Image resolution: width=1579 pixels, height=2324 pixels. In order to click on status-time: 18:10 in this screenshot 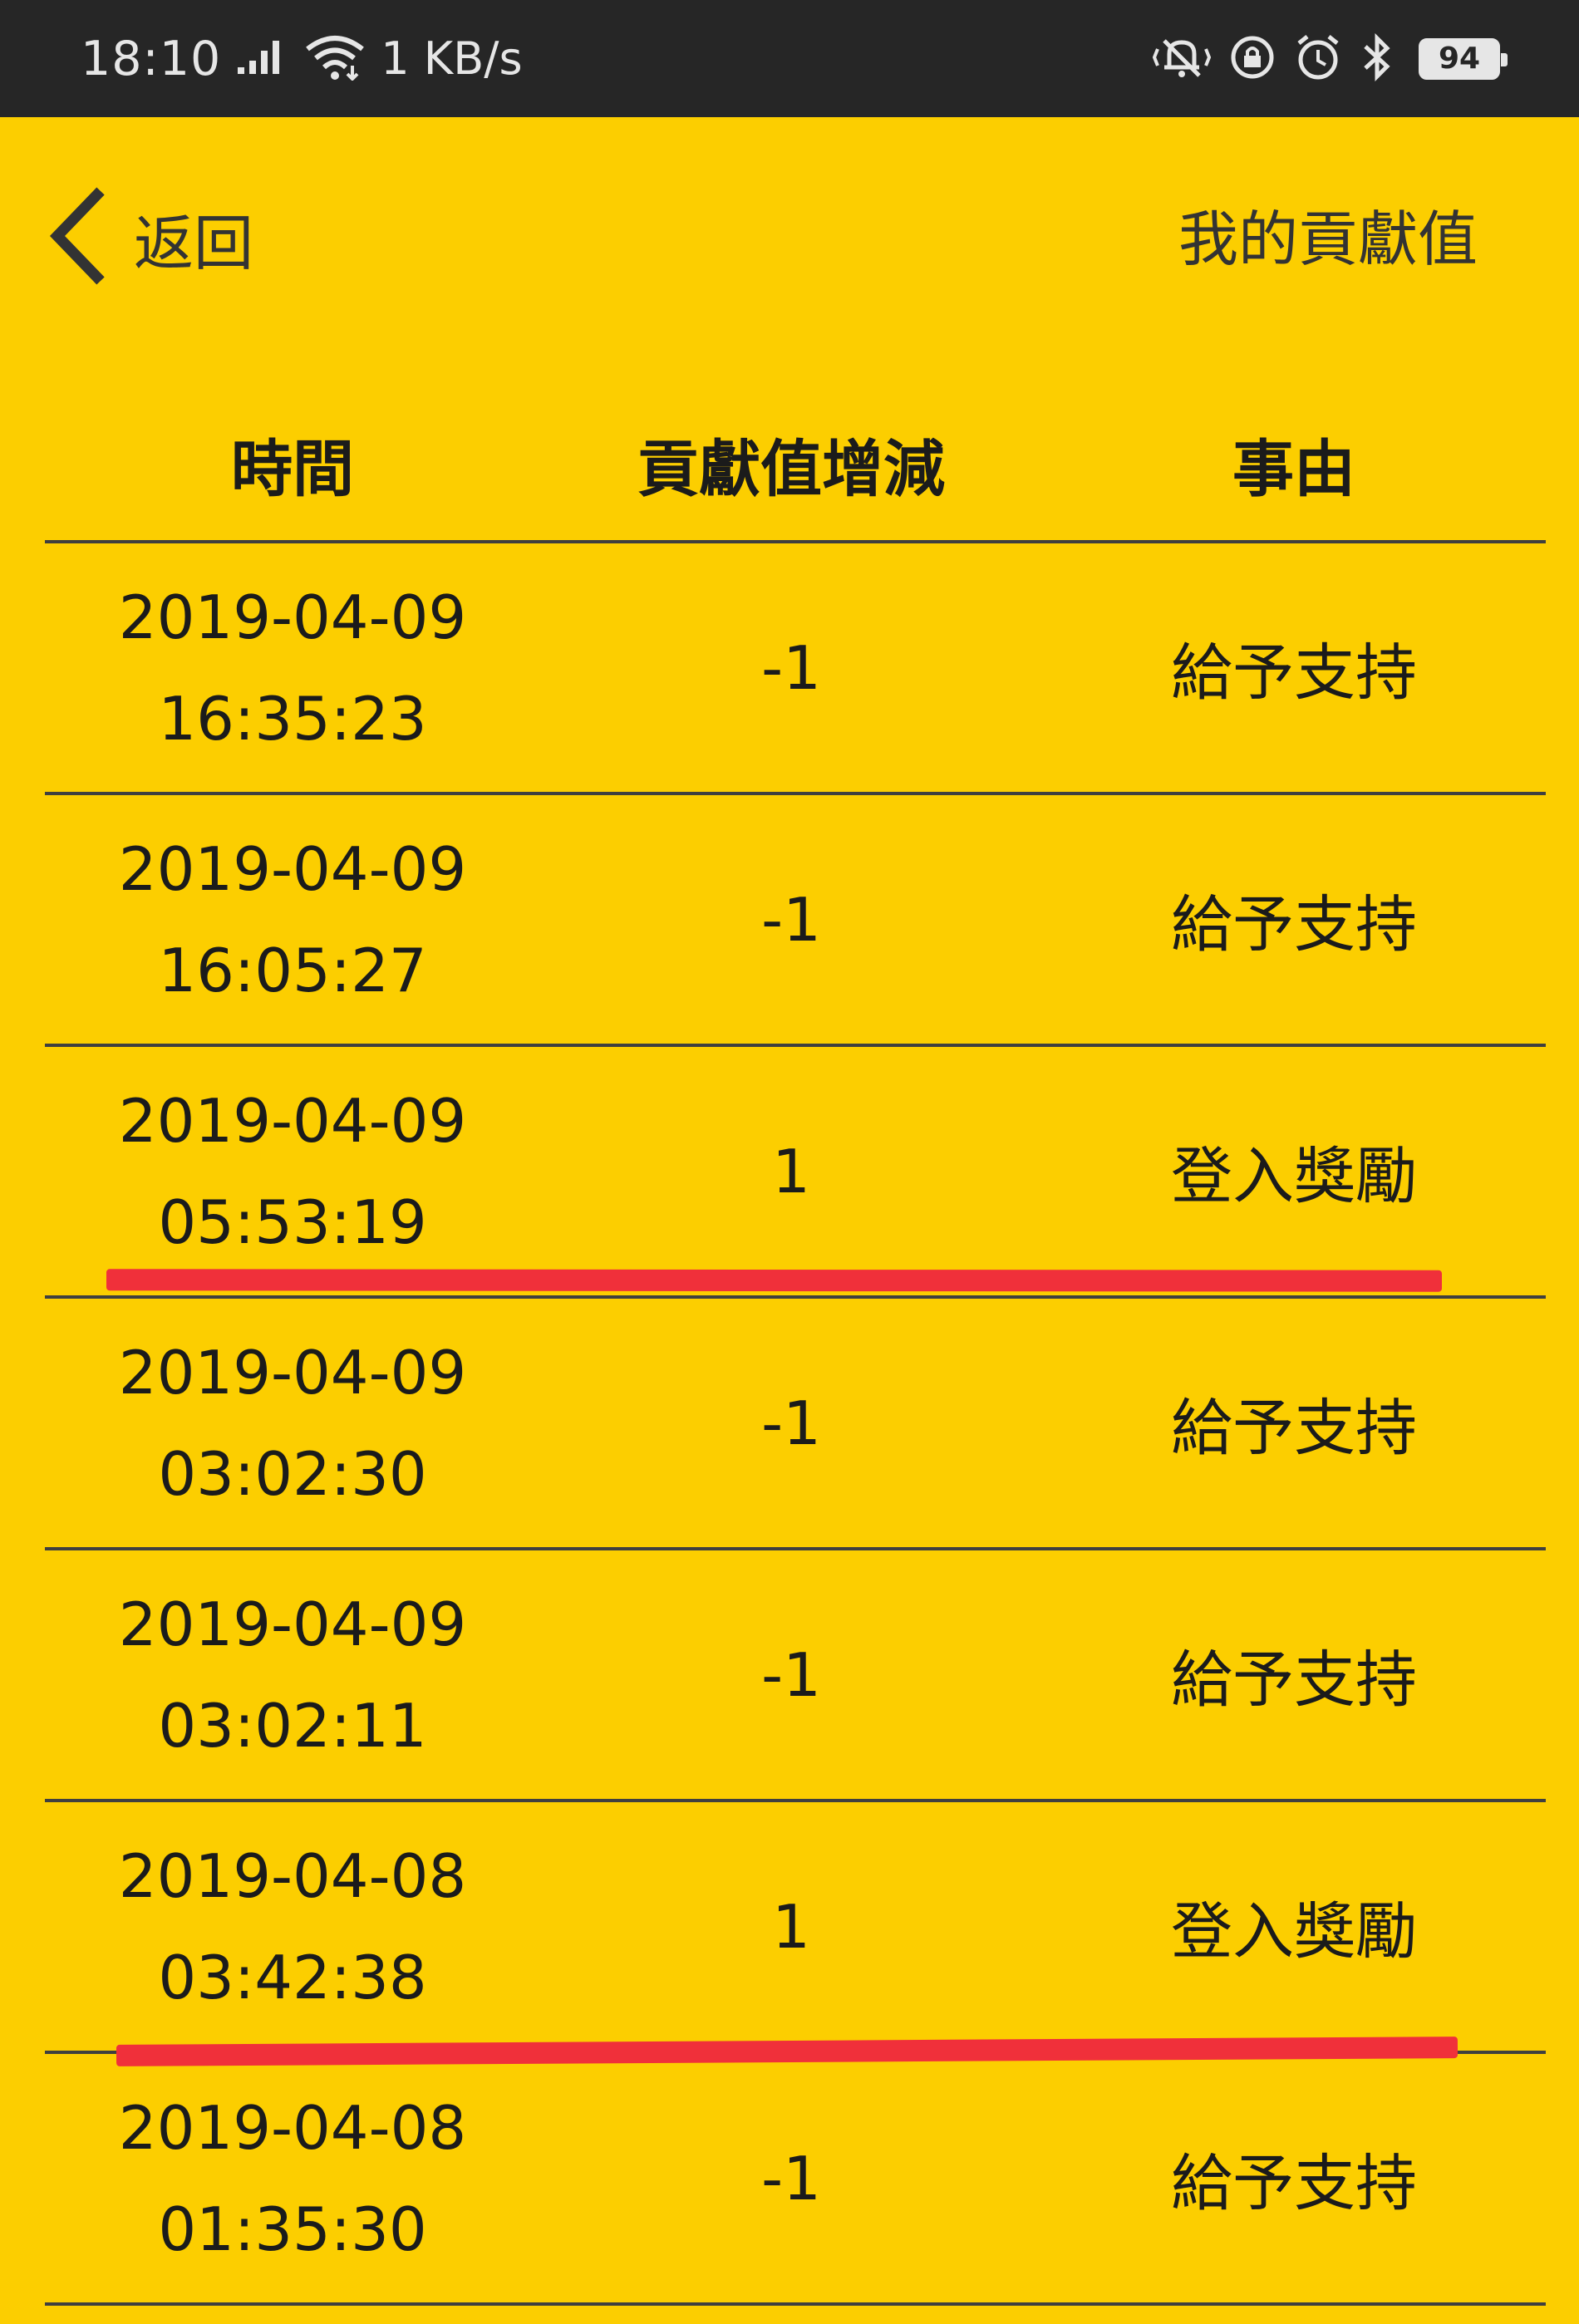, I will do `click(151, 59)`.